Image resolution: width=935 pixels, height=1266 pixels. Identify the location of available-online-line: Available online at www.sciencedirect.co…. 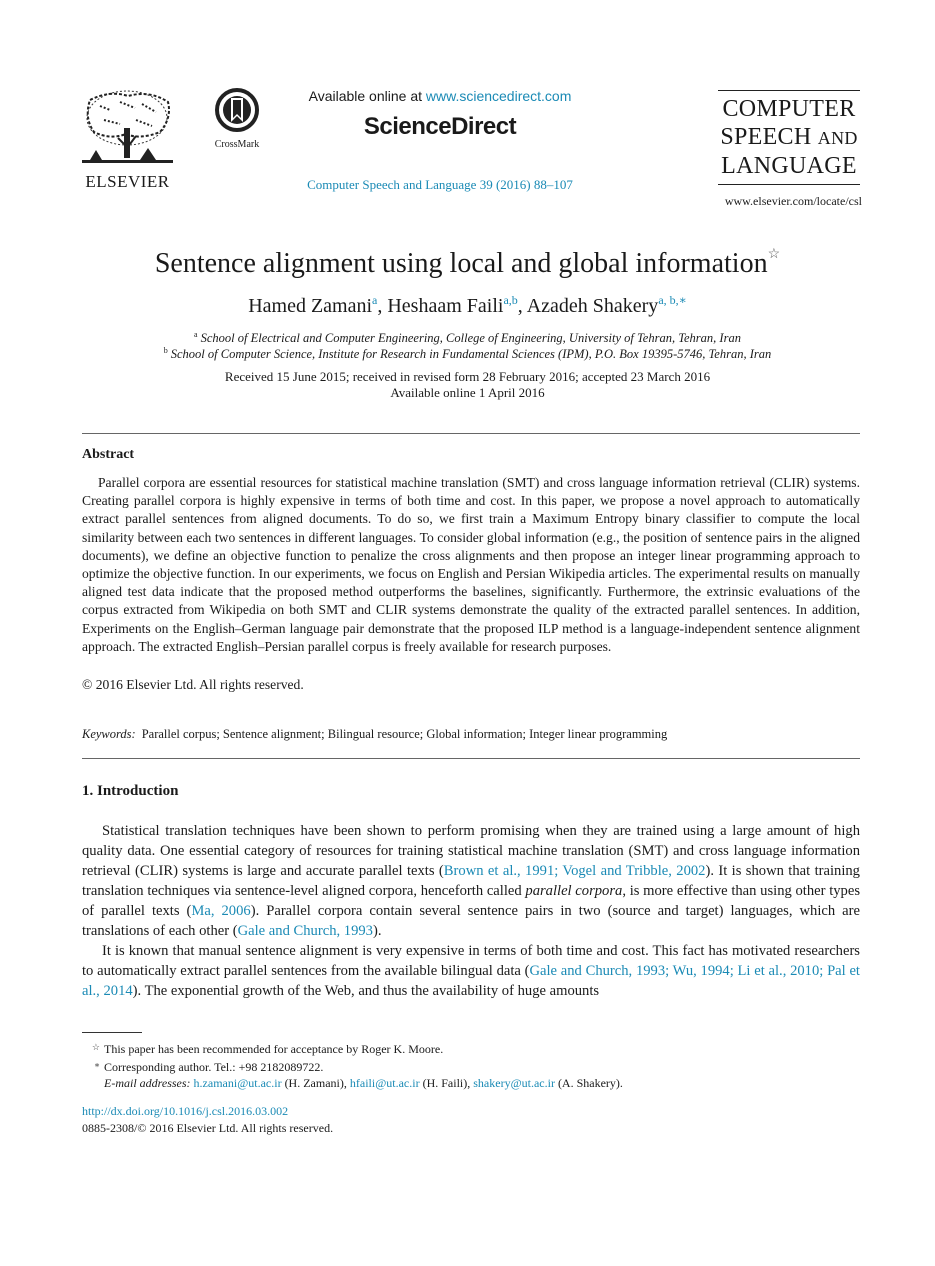
(440, 96).